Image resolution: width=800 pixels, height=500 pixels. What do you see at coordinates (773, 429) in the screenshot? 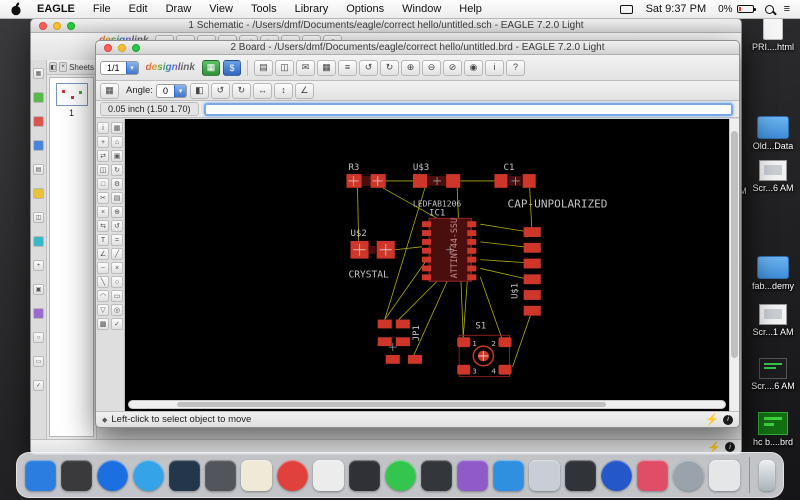
I see `desktop-icon: hc b....brd` at bounding box center [773, 429].